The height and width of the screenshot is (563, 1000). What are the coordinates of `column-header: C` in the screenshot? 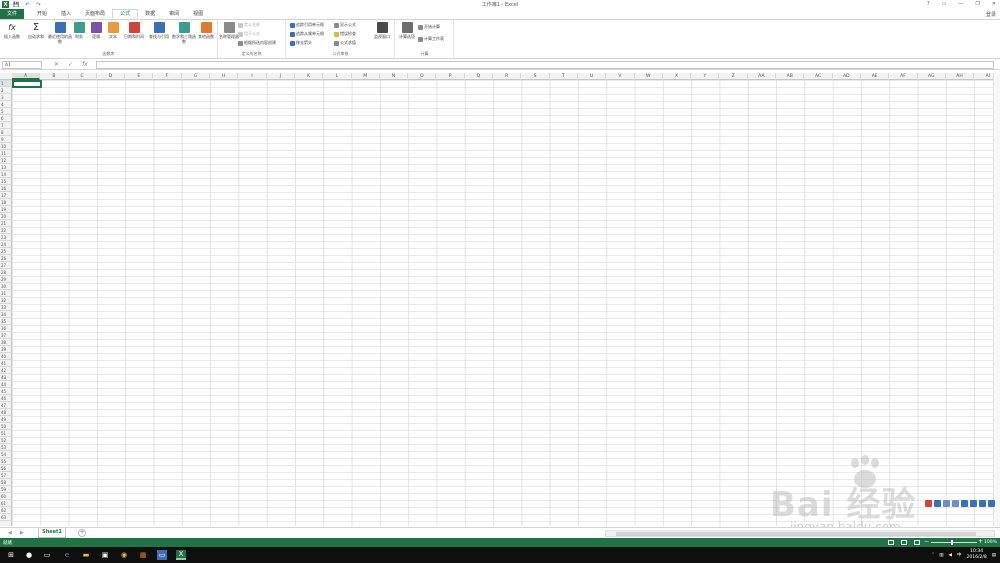 It's located at (83, 76).